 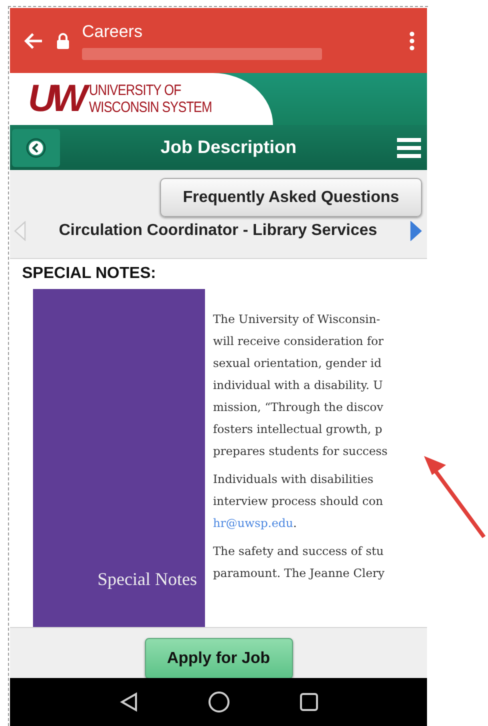 I want to click on page-title: Careers, so click(x=113, y=32).